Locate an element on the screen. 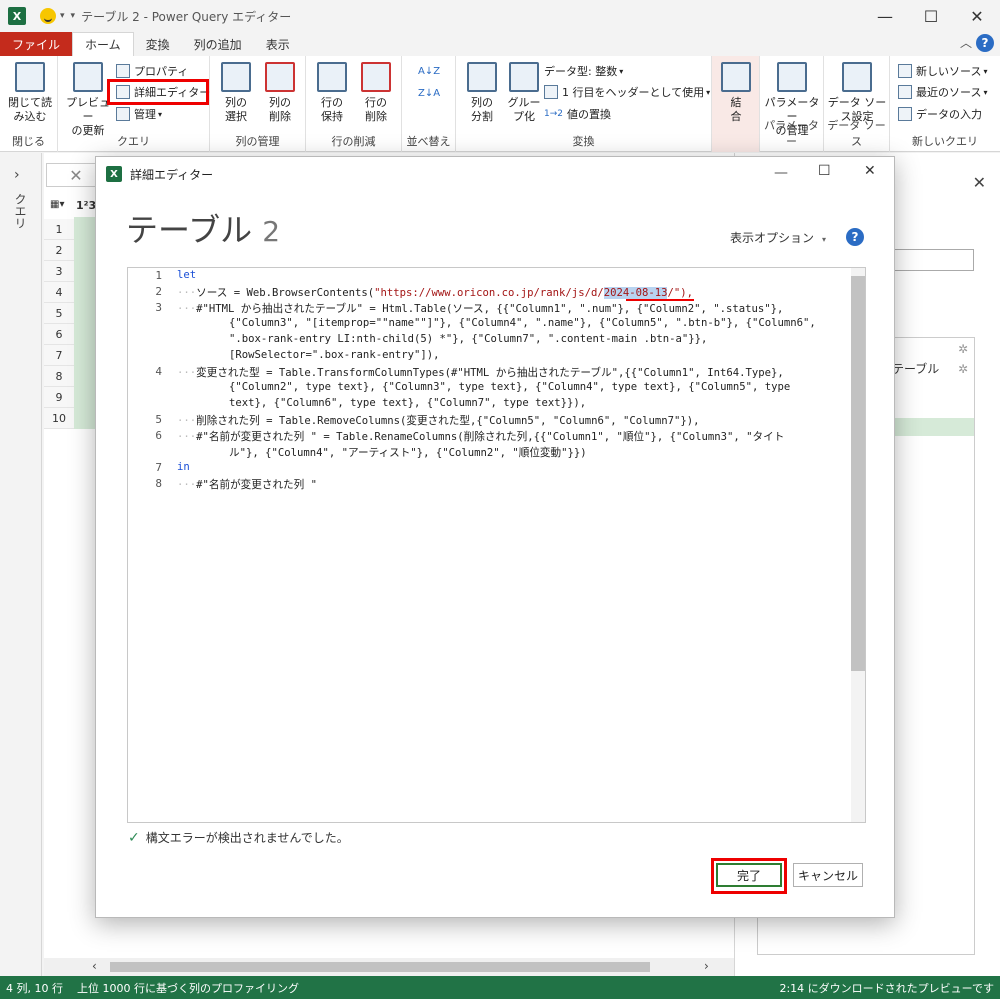 The image size is (1000, 999). close-button: ✕ is located at coordinates (977, 16).